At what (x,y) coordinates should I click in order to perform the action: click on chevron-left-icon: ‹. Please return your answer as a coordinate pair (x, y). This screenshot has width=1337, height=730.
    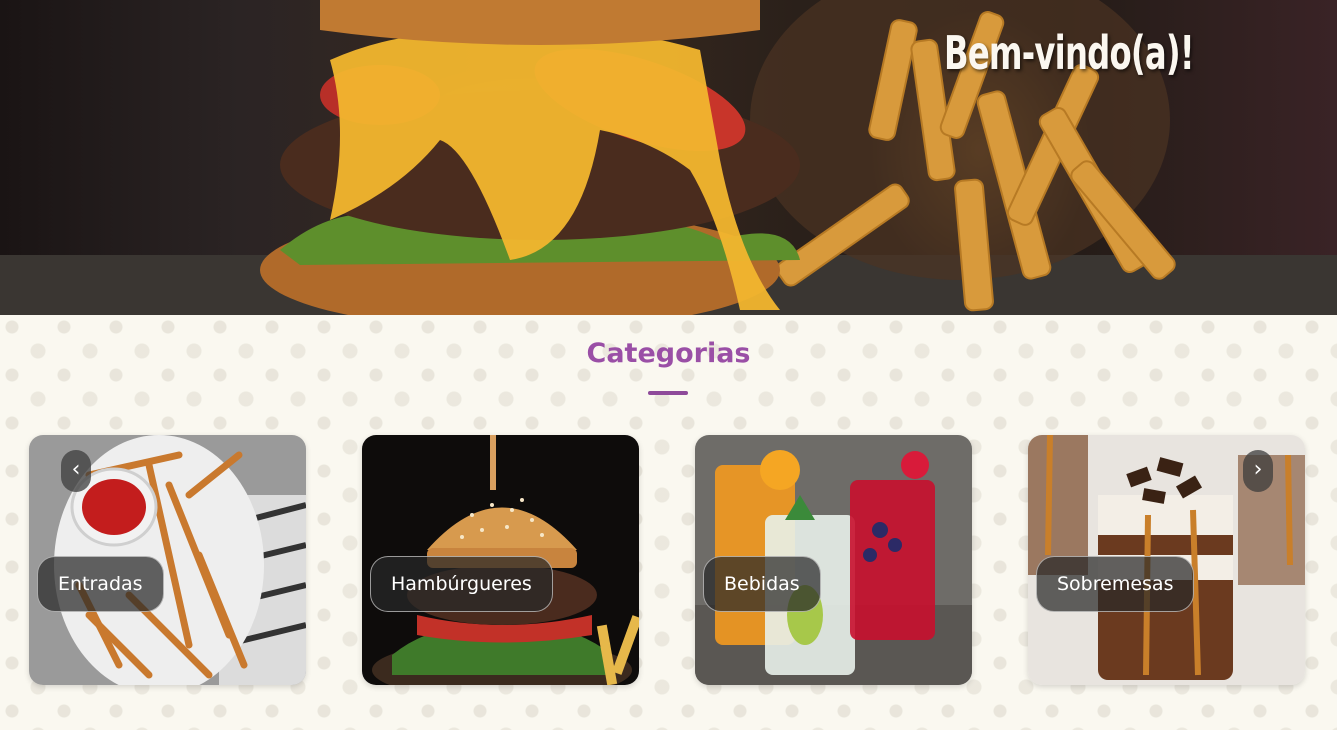
    Looking at the image, I should click on (76, 469).